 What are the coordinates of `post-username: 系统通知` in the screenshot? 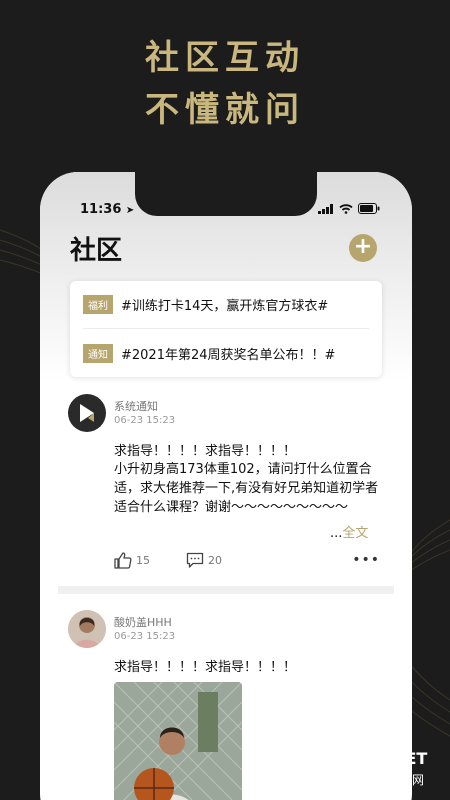 It's located at (136, 406).